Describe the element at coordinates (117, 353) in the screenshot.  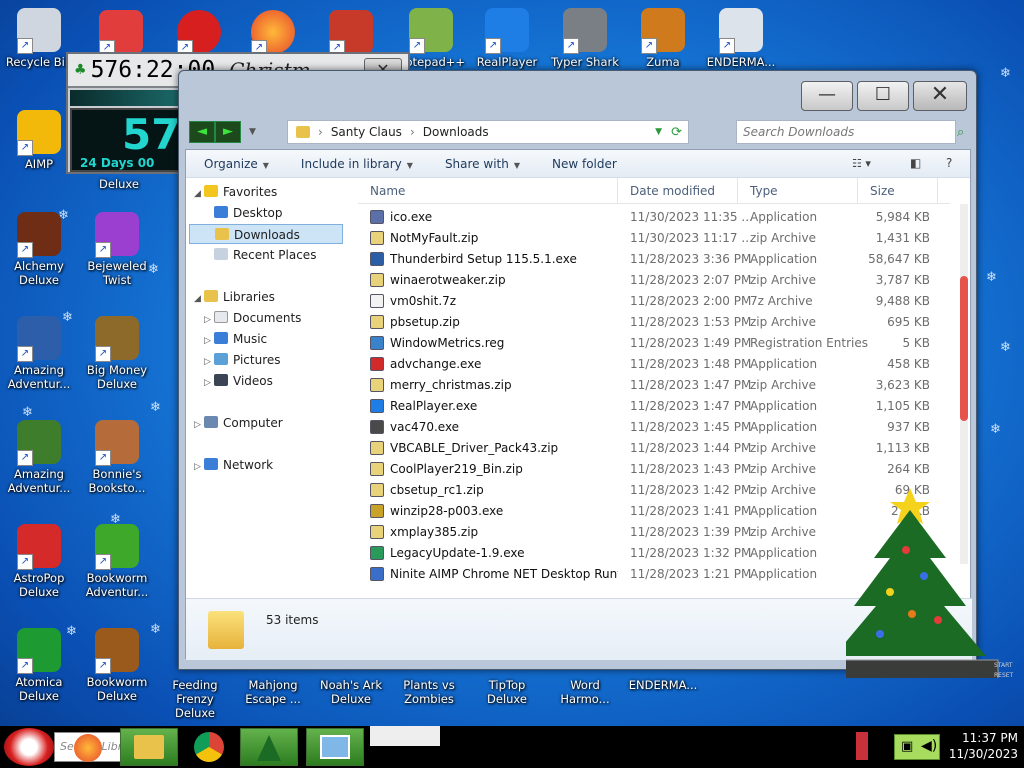
I see `desktop-icon: Big Money Deluxe` at that location.